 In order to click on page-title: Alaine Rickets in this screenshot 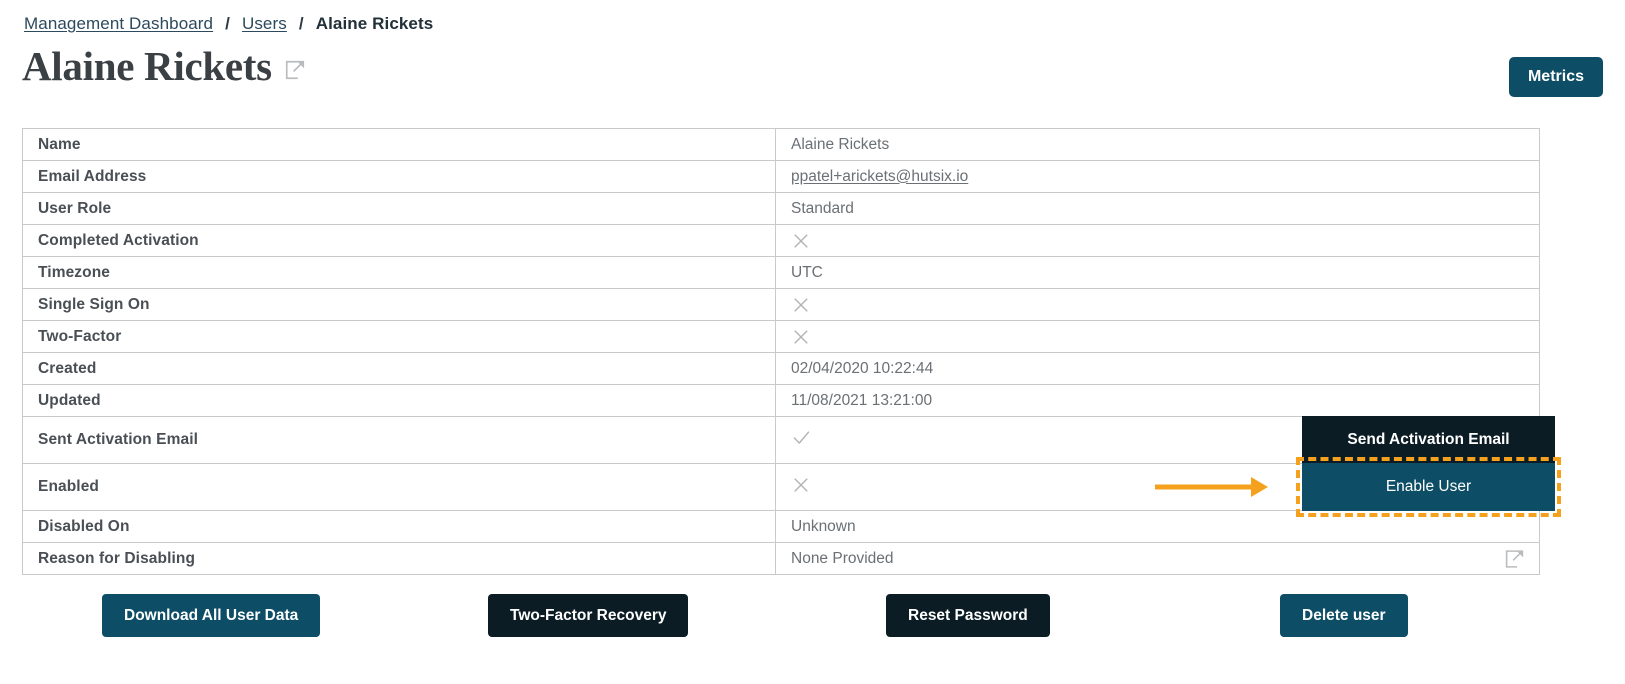, I will do `click(147, 66)`.